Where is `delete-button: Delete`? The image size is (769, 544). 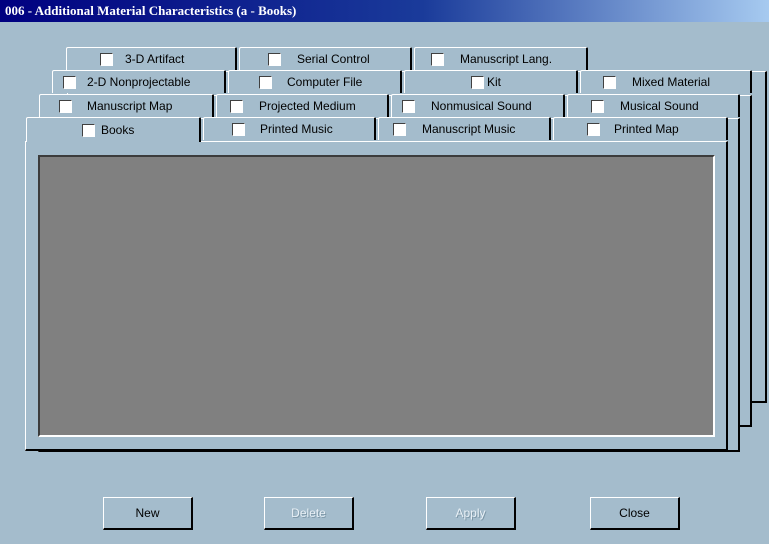 delete-button: Delete is located at coordinates (309, 513).